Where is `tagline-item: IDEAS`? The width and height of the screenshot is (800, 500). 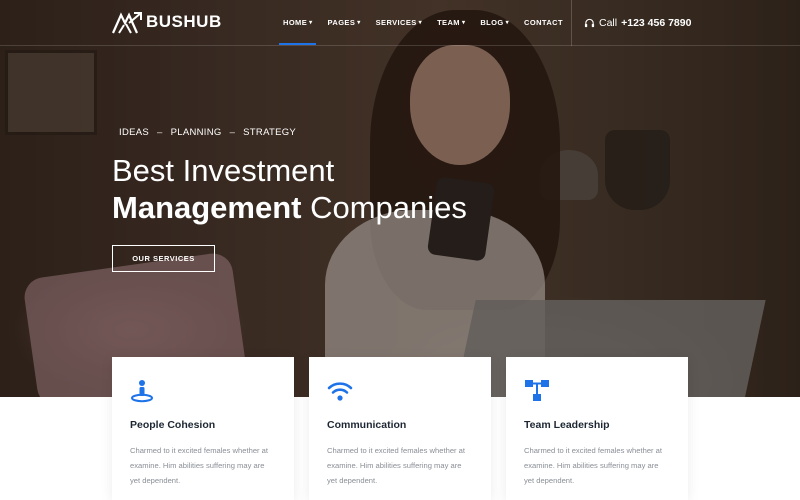
tagline-item: IDEAS is located at coordinates (134, 132).